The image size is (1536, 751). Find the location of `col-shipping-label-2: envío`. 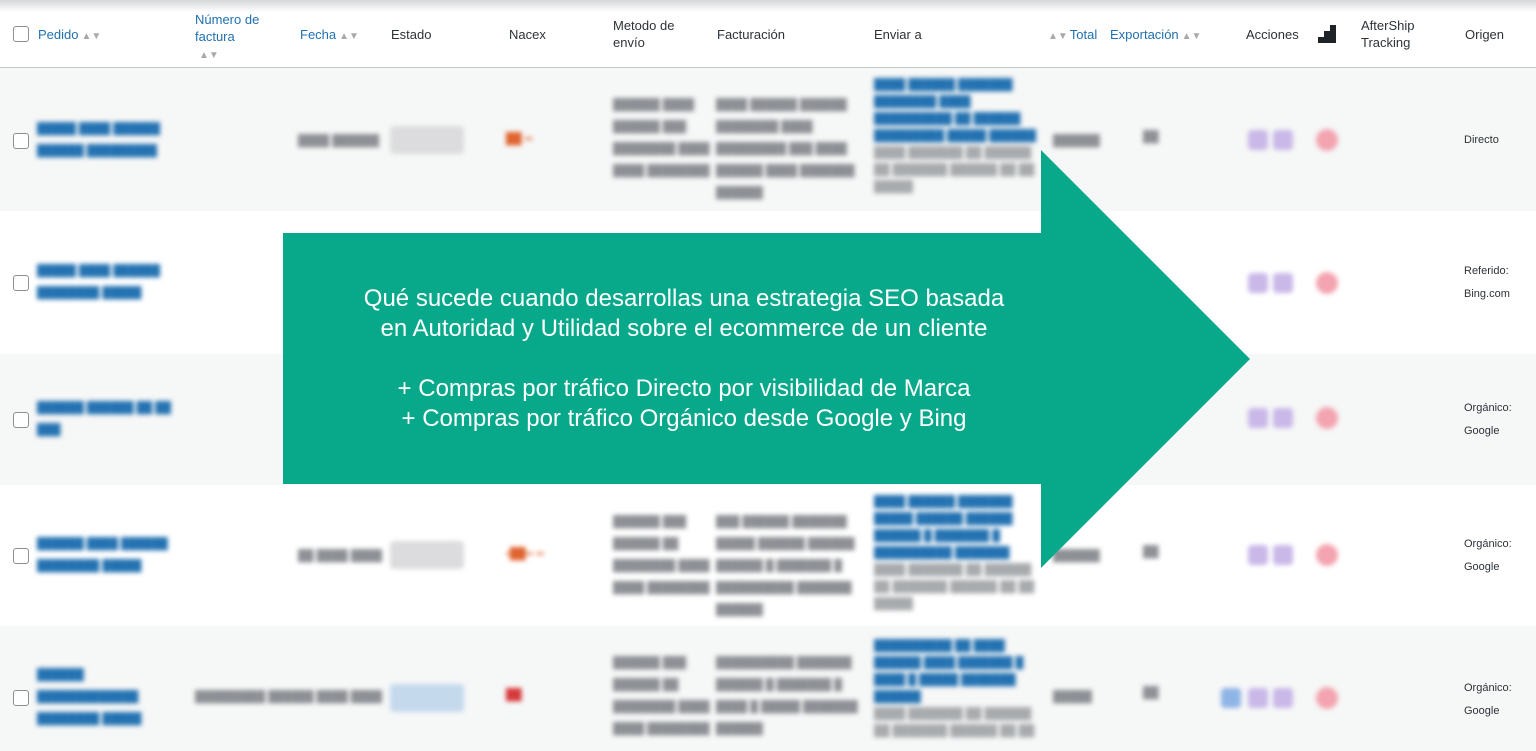

col-shipping-label-2: envío is located at coordinates (629, 42).